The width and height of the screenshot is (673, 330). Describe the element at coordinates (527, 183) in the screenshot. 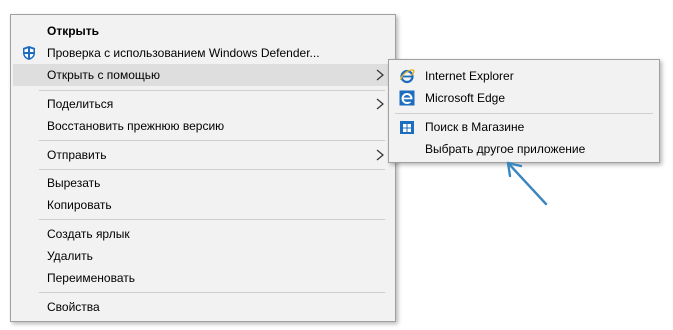

I see `pointer-arrow-icon` at that location.